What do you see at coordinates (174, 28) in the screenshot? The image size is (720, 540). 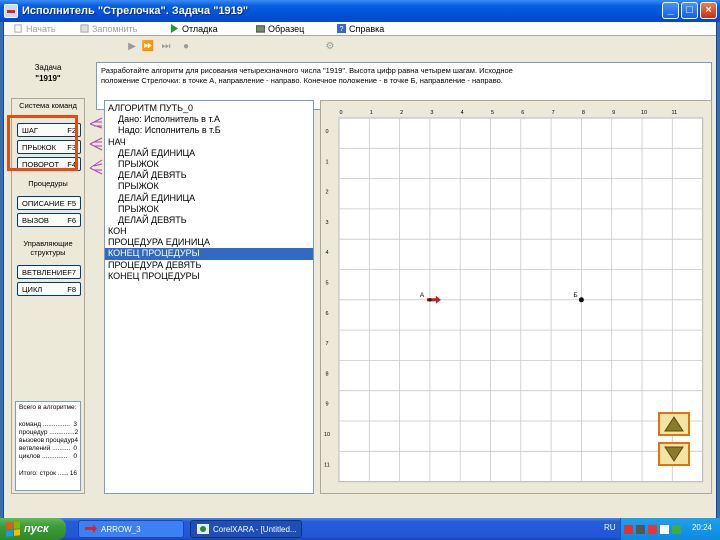 I see `play-icon` at bounding box center [174, 28].